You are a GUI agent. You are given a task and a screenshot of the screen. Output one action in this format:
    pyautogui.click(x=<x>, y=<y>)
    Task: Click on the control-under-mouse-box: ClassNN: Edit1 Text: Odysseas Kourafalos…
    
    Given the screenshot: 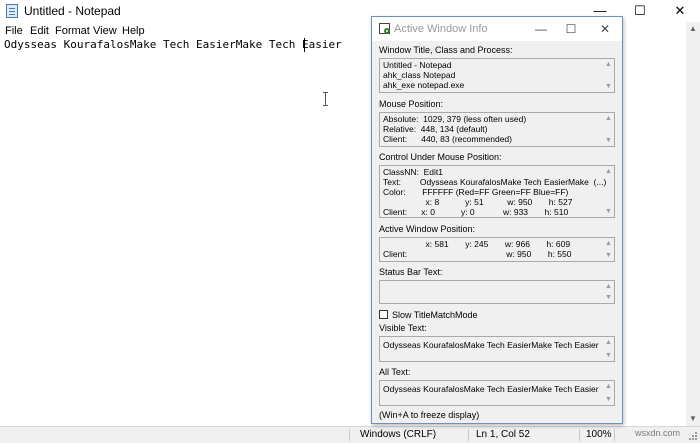 What is the action you would take?
    pyautogui.click(x=497, y=191)
    